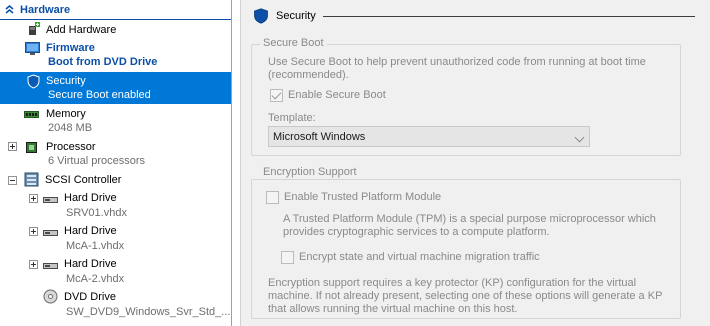  Describe the element at coordinates (115, 271) in the screenshot. I see `tree-item-hard-drive-3: Hard Drive McA-2.vhdx` at that location.